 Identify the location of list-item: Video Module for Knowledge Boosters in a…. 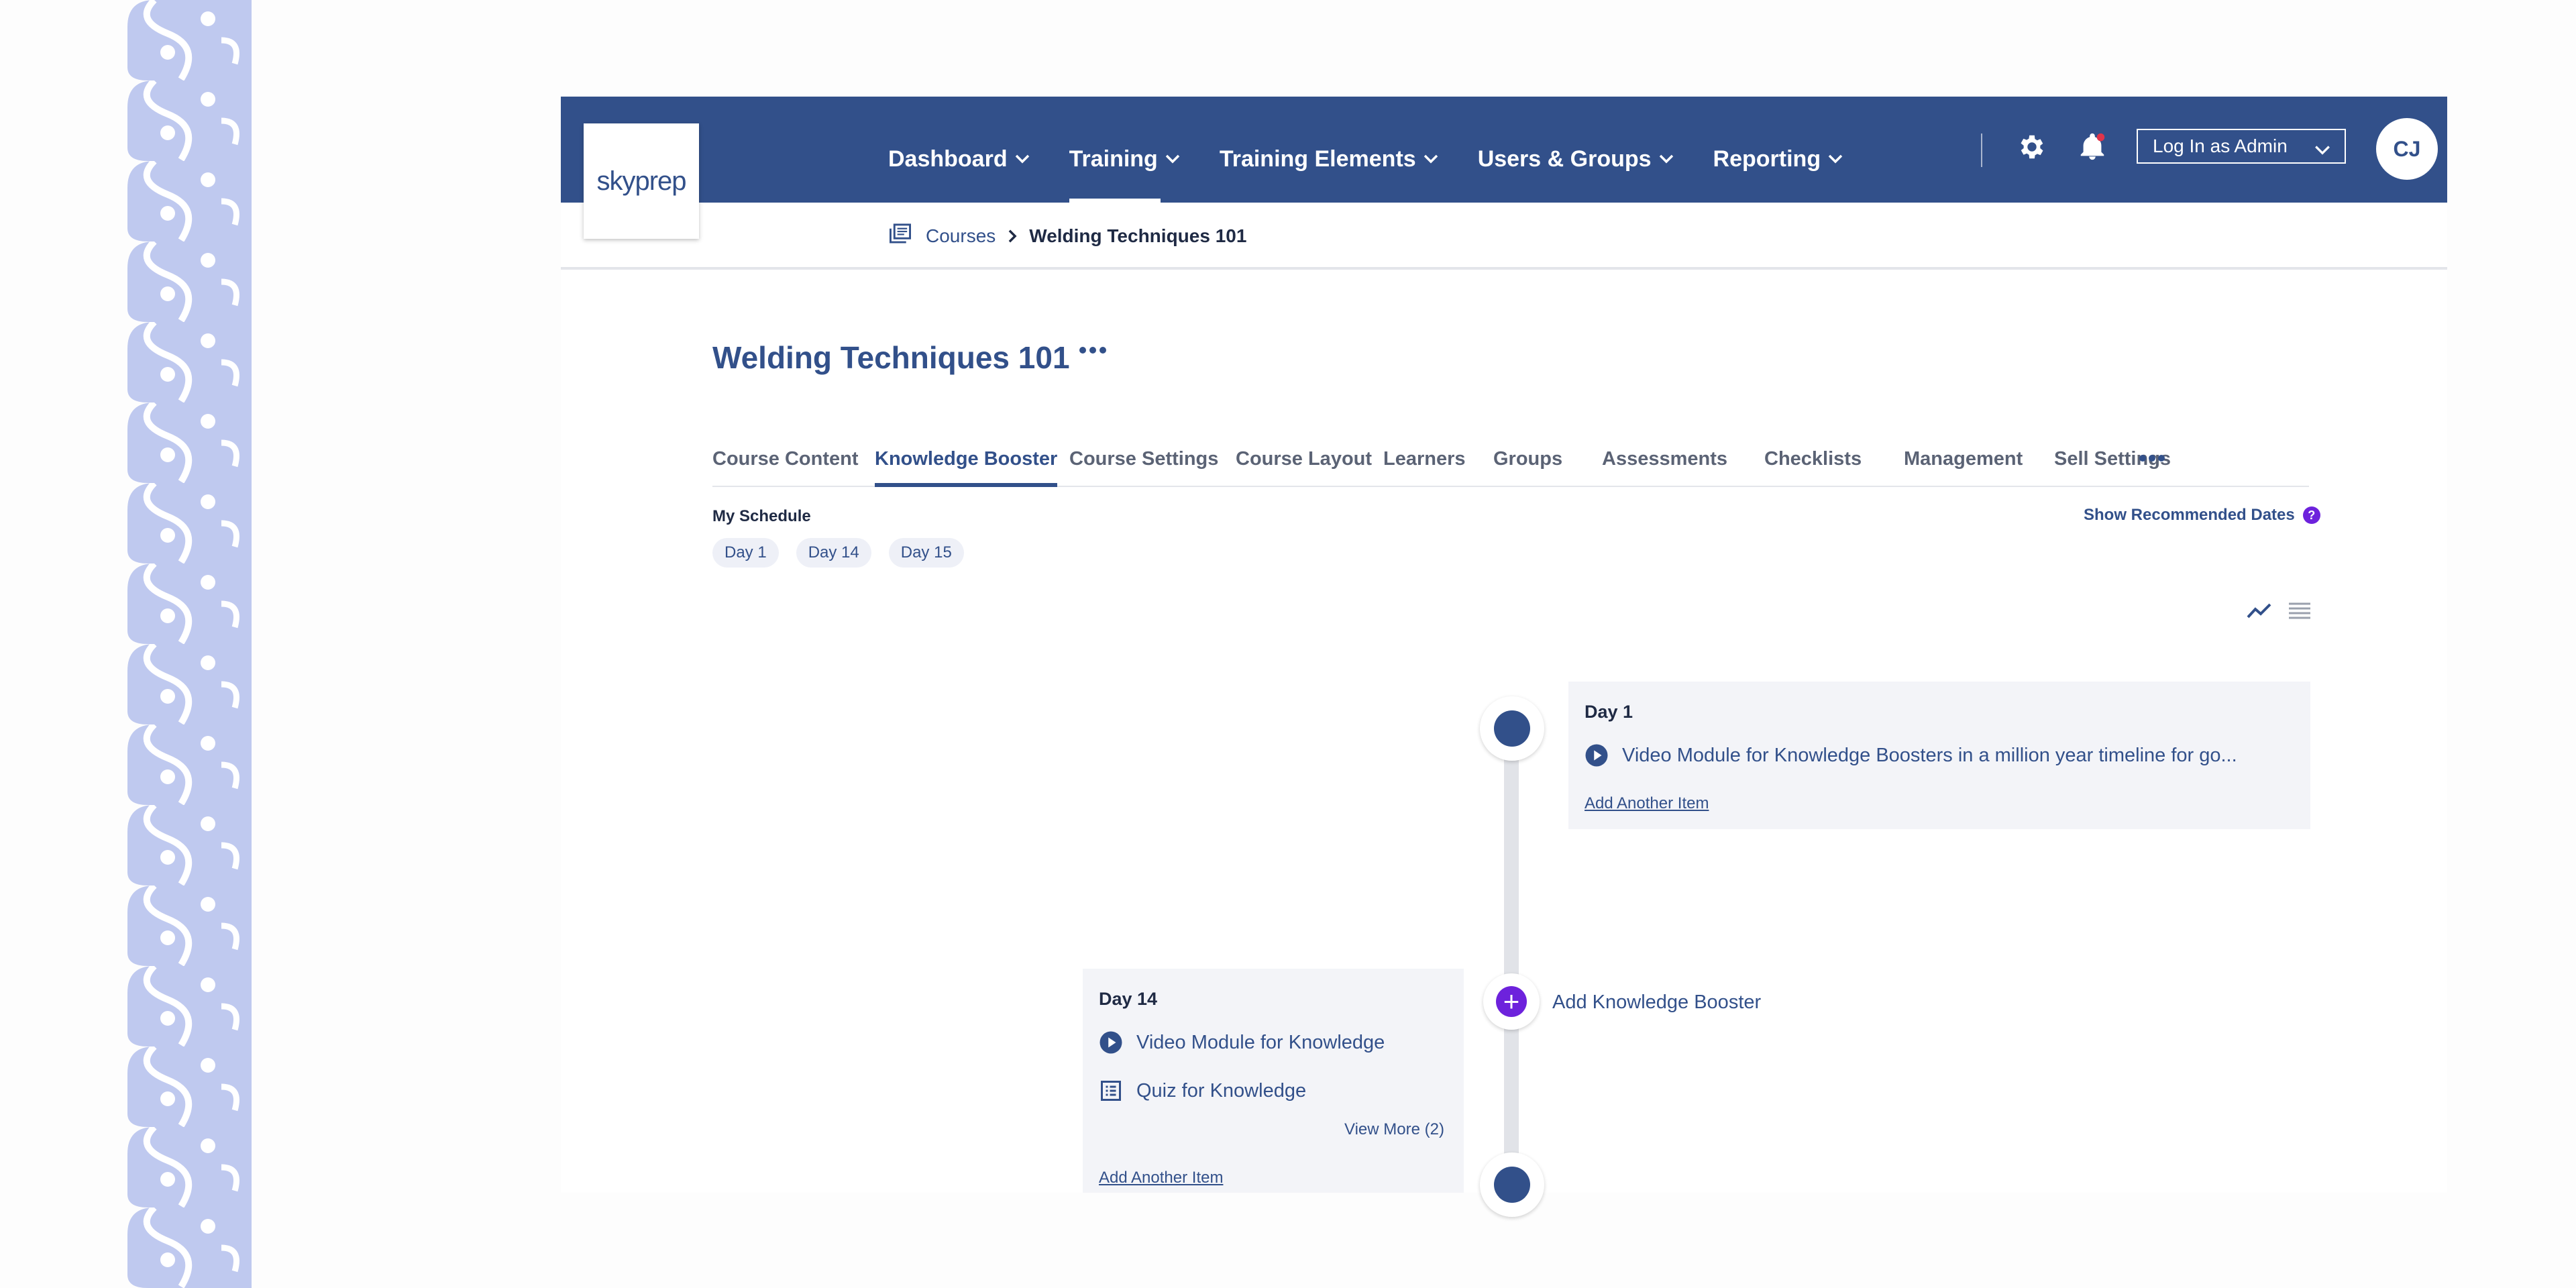
(1911, 755).